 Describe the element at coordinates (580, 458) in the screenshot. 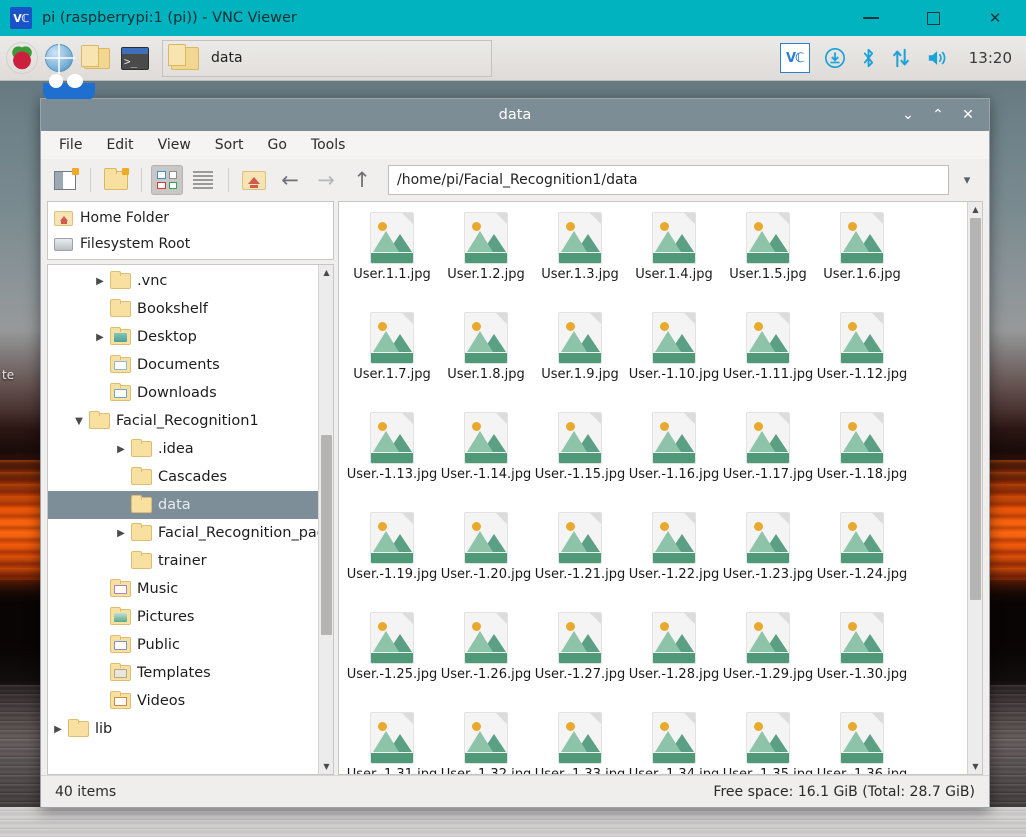

I see `file-item: User.-1.15.jpg` at that location.